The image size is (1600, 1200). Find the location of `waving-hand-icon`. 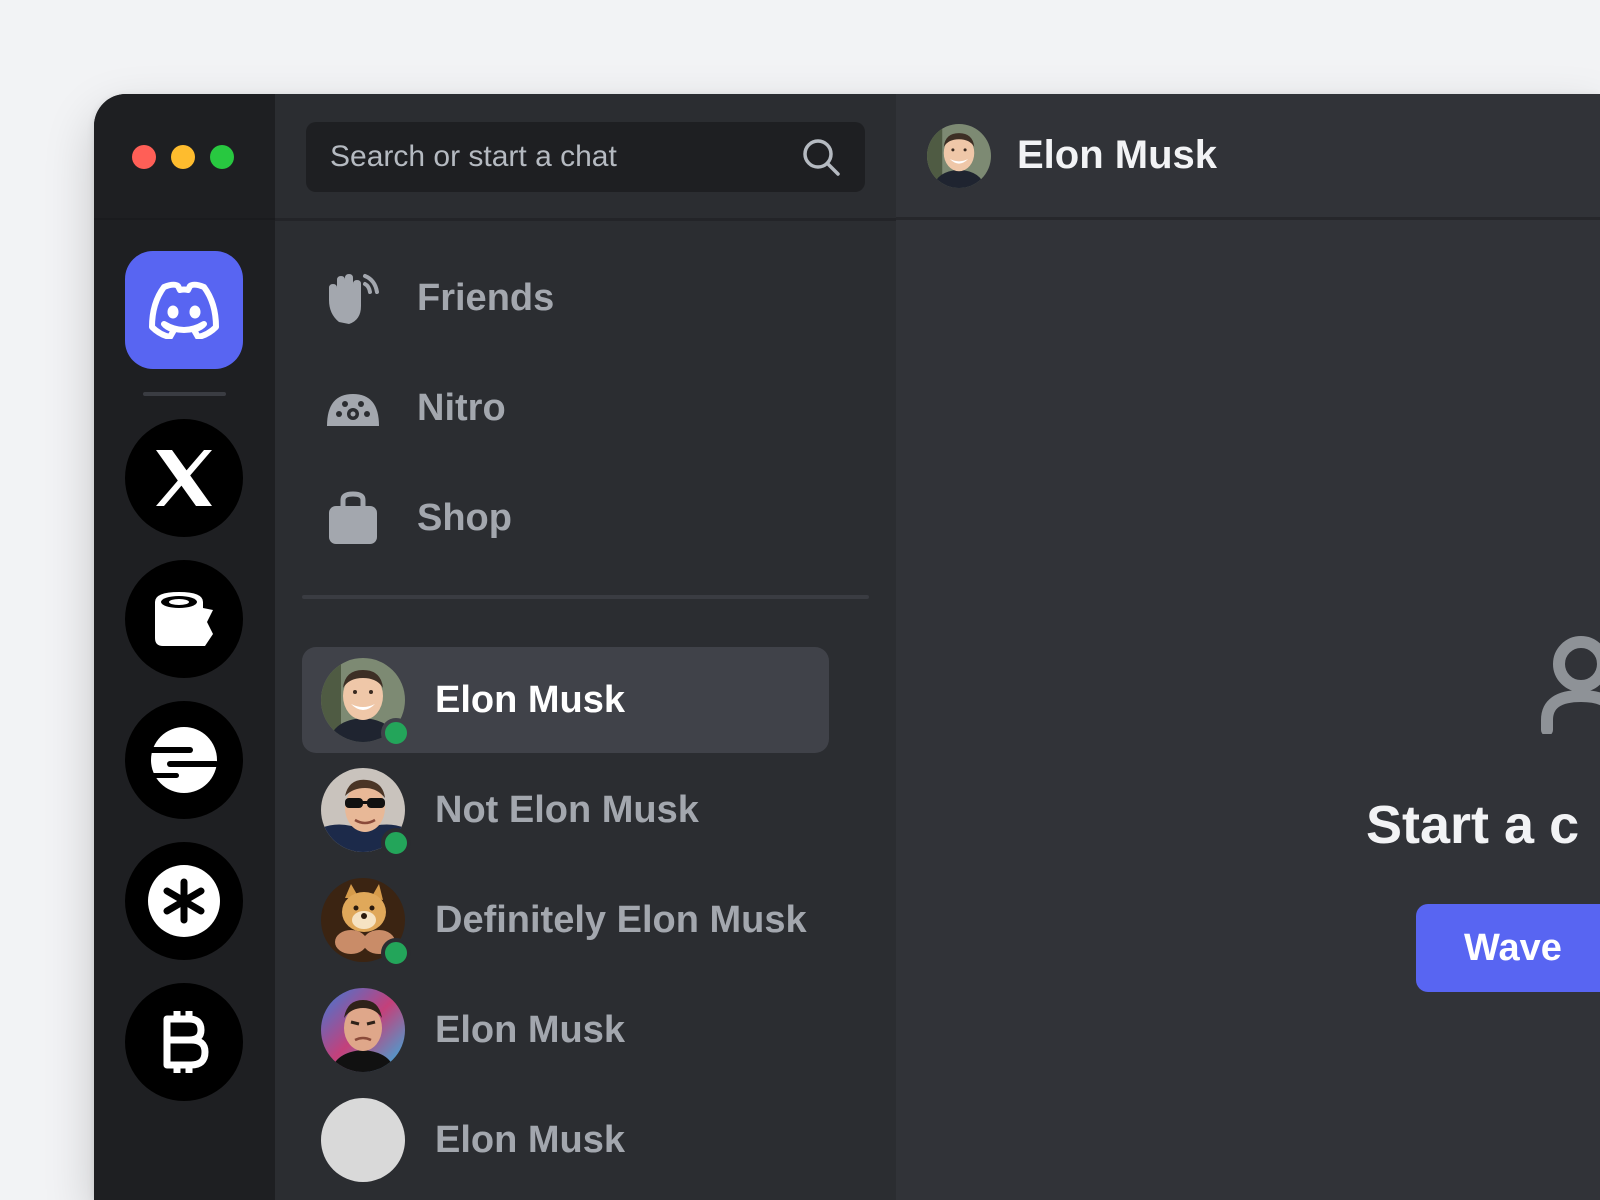

waving-hand-icon is located at coordinates (353, 298).